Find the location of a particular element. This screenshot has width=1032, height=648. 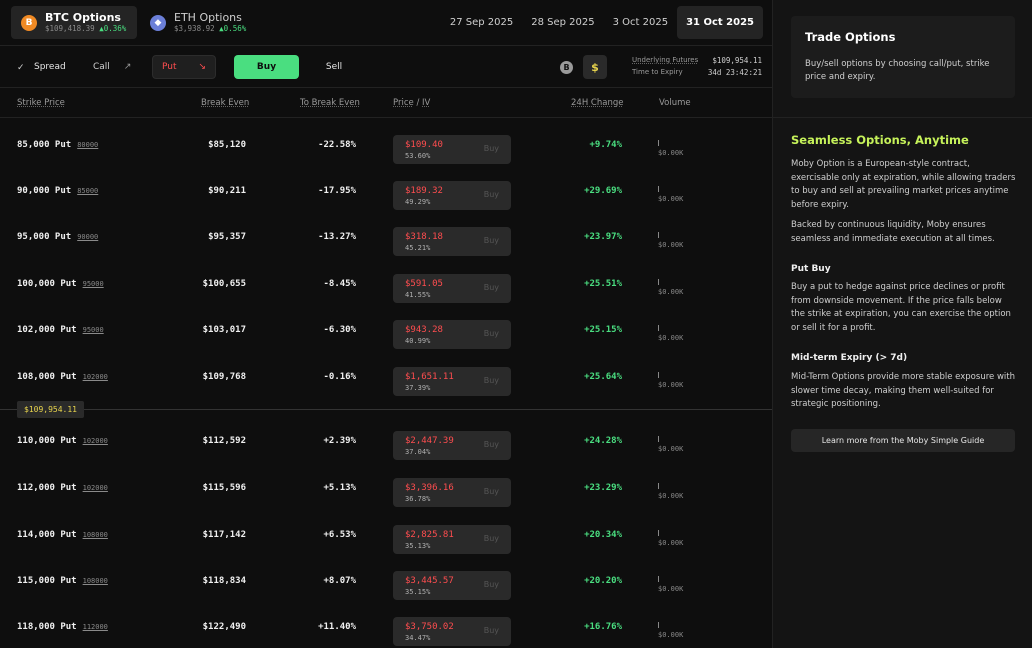

break-even-cell: $100,655 is located at coordinates (224, 284).